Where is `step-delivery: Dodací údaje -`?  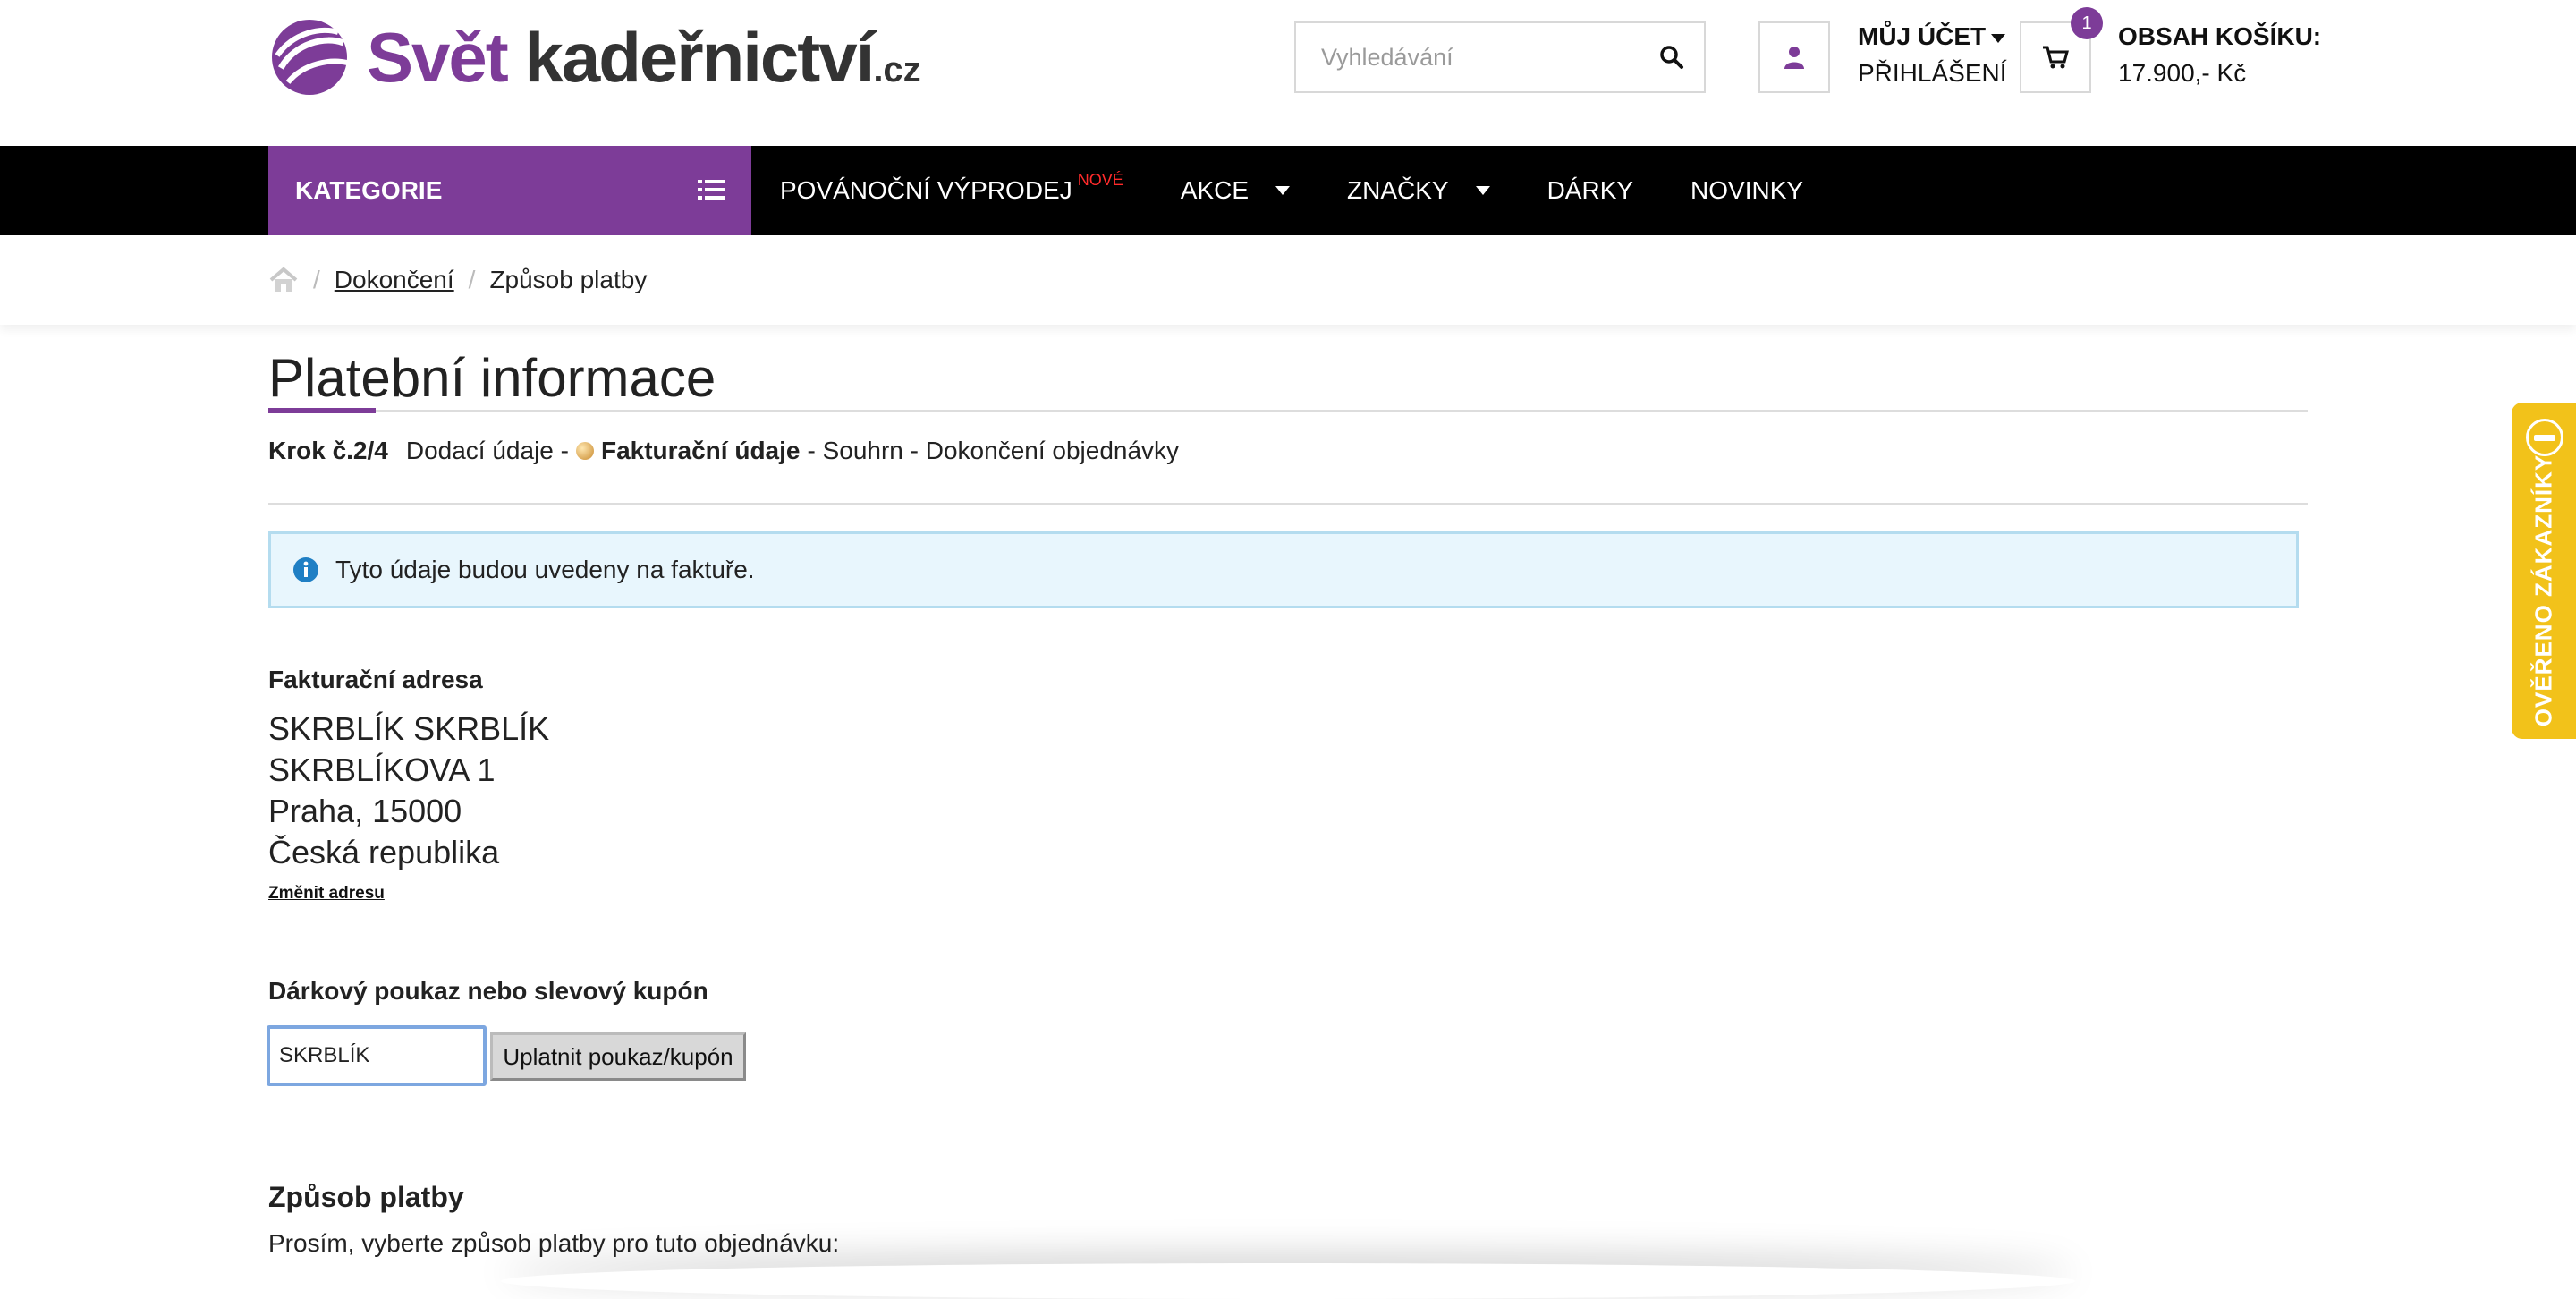
step-delivery: Dodací údaje - is located at coordinates (487, 450).